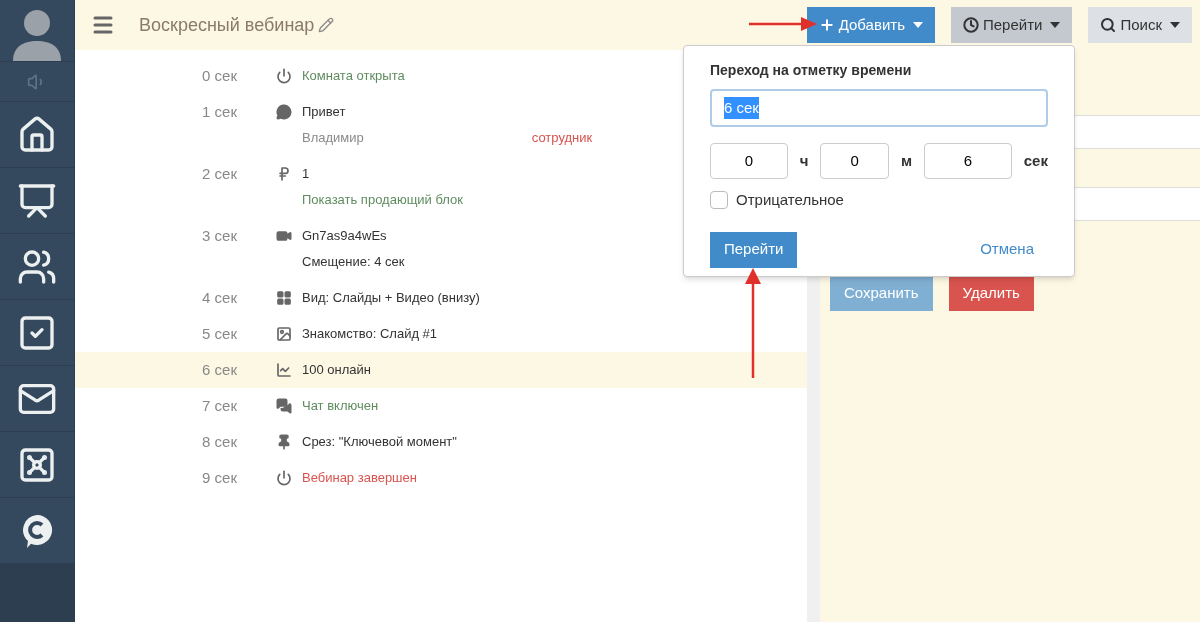 This screenshot has height=622, width=1200. What do you see at coordinates (1012, 25) in the screenshot?
I see `toolbar-button: Перейти` at bounding box center [1012, 25].